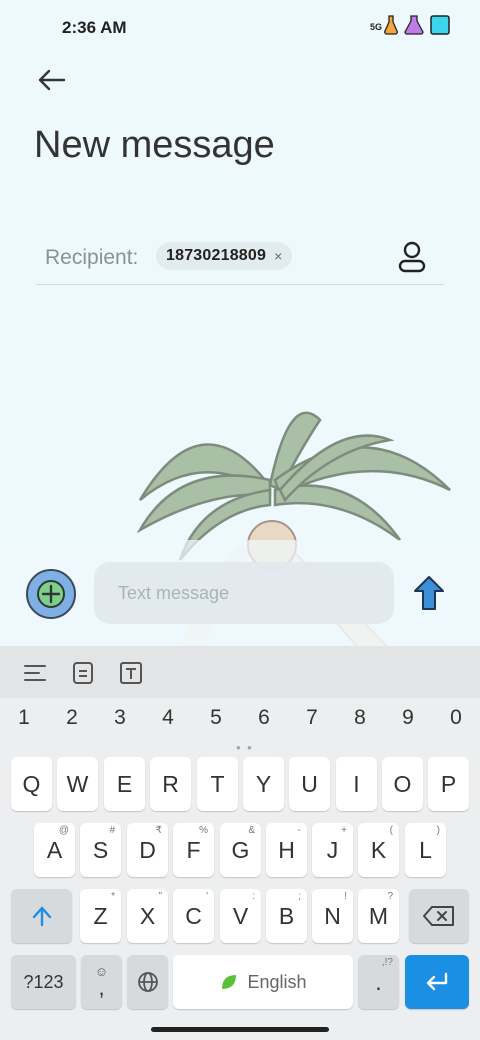  I want to click on send-arrow-icon, so click(429, 593).